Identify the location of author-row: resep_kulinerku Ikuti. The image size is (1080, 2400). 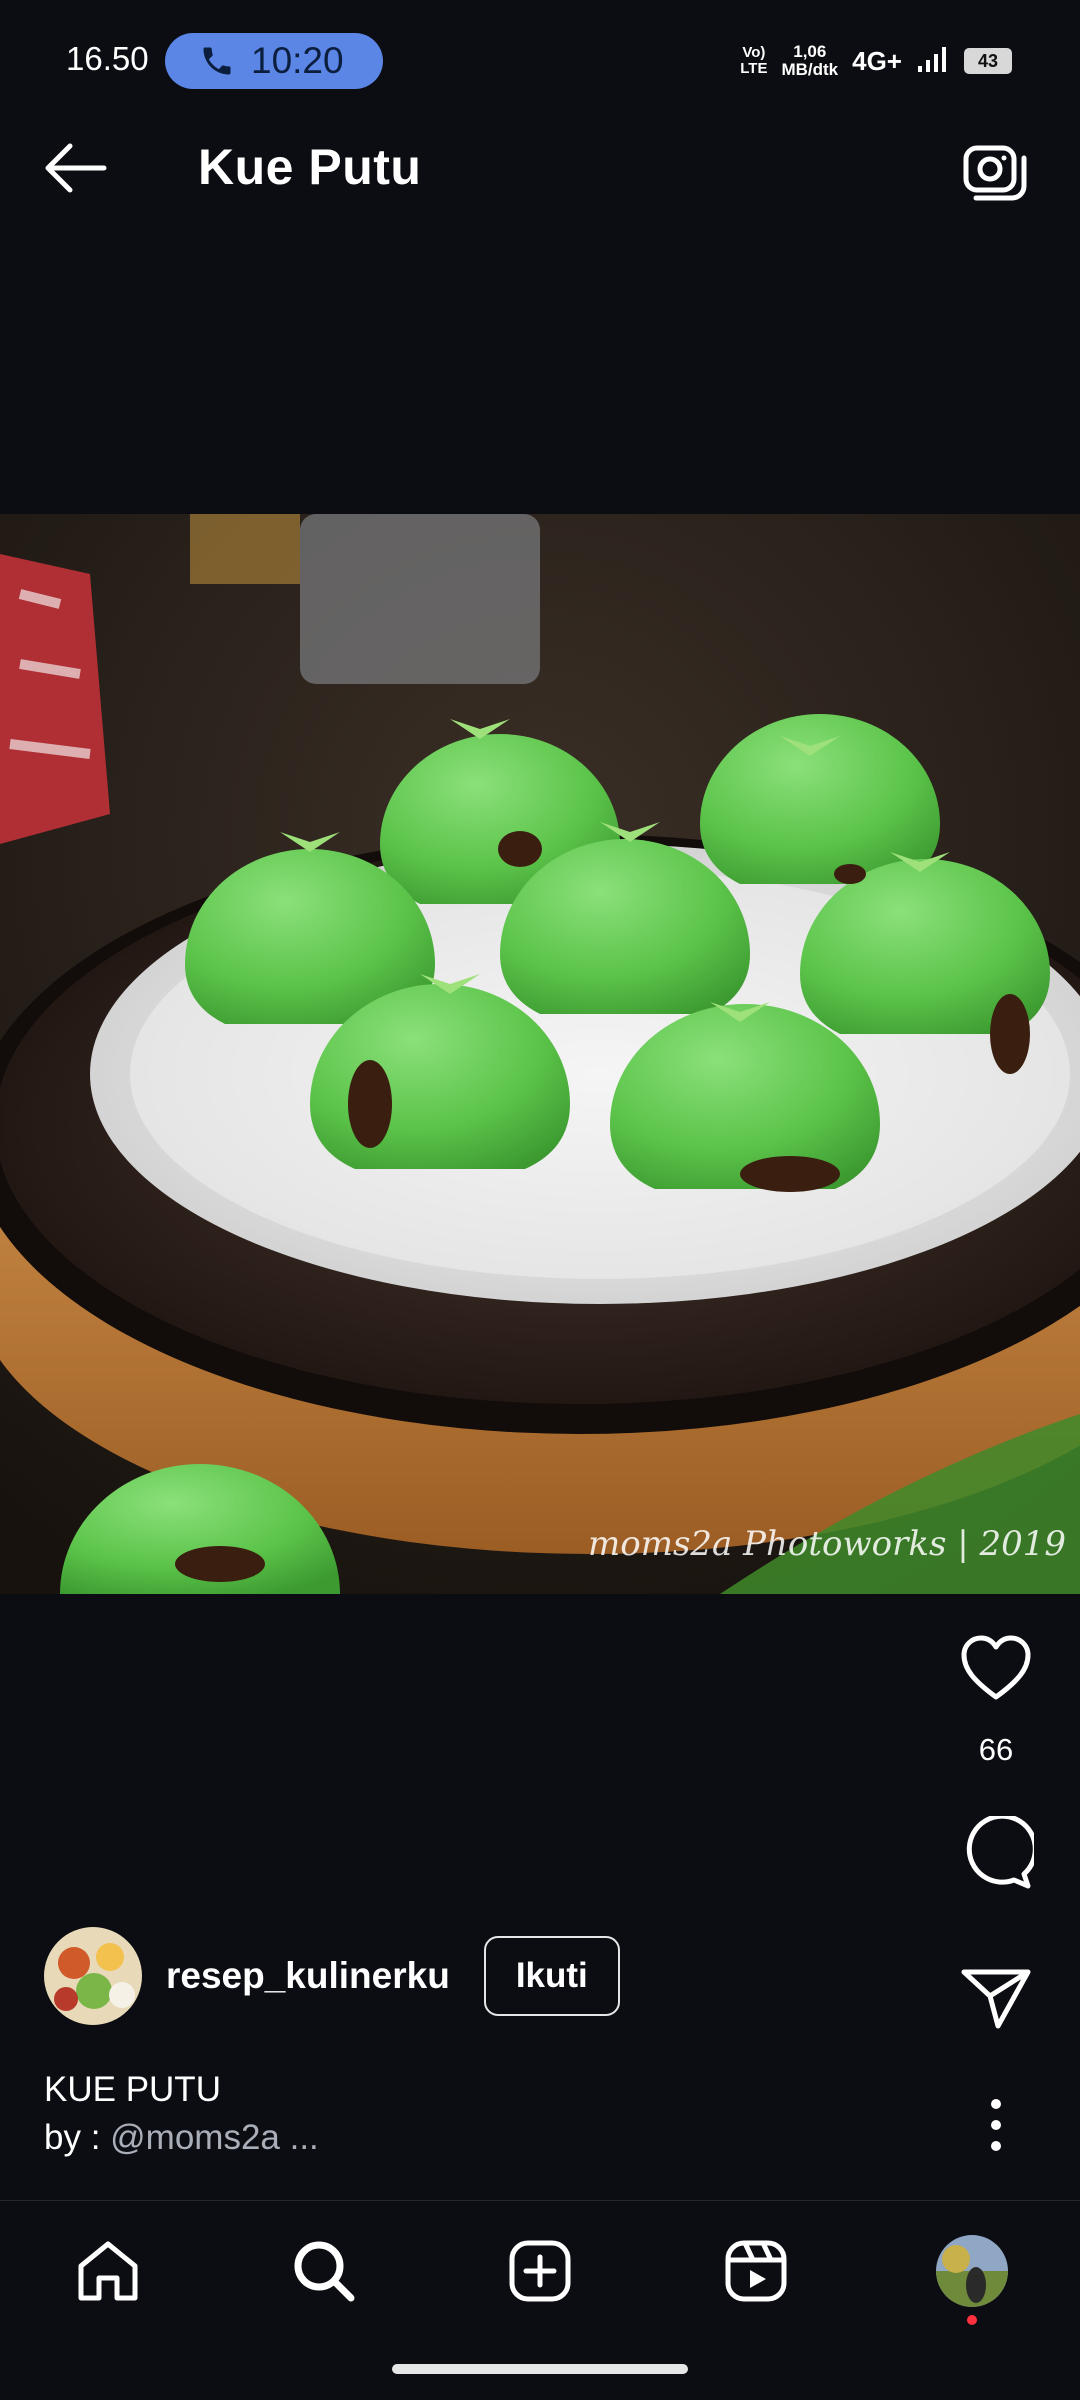
(332, 1976).